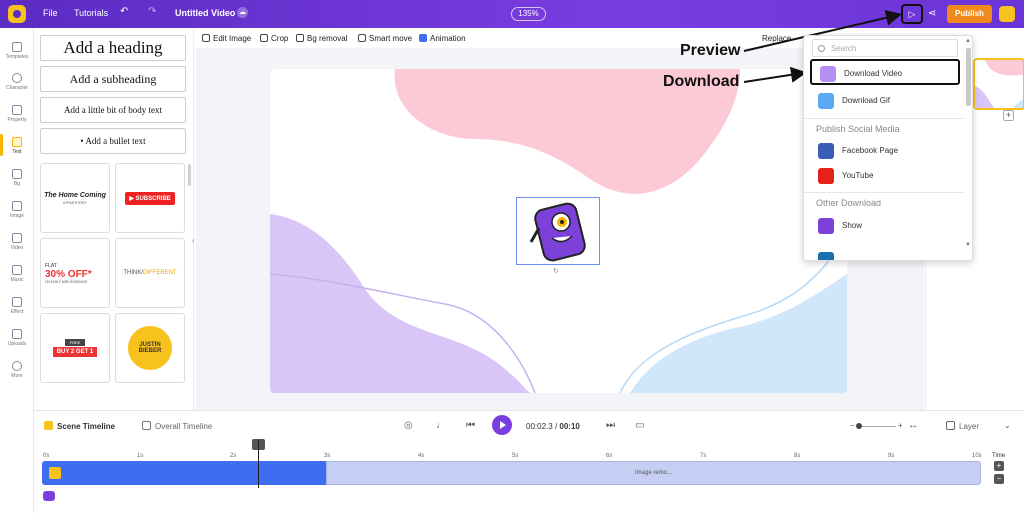 The width and height of the screenshot is (1024, 513). What do you see at coordinates (849, 203) in the screenshot?
I see `other-download-heading: Other Download` at bounding box center [849, 203].